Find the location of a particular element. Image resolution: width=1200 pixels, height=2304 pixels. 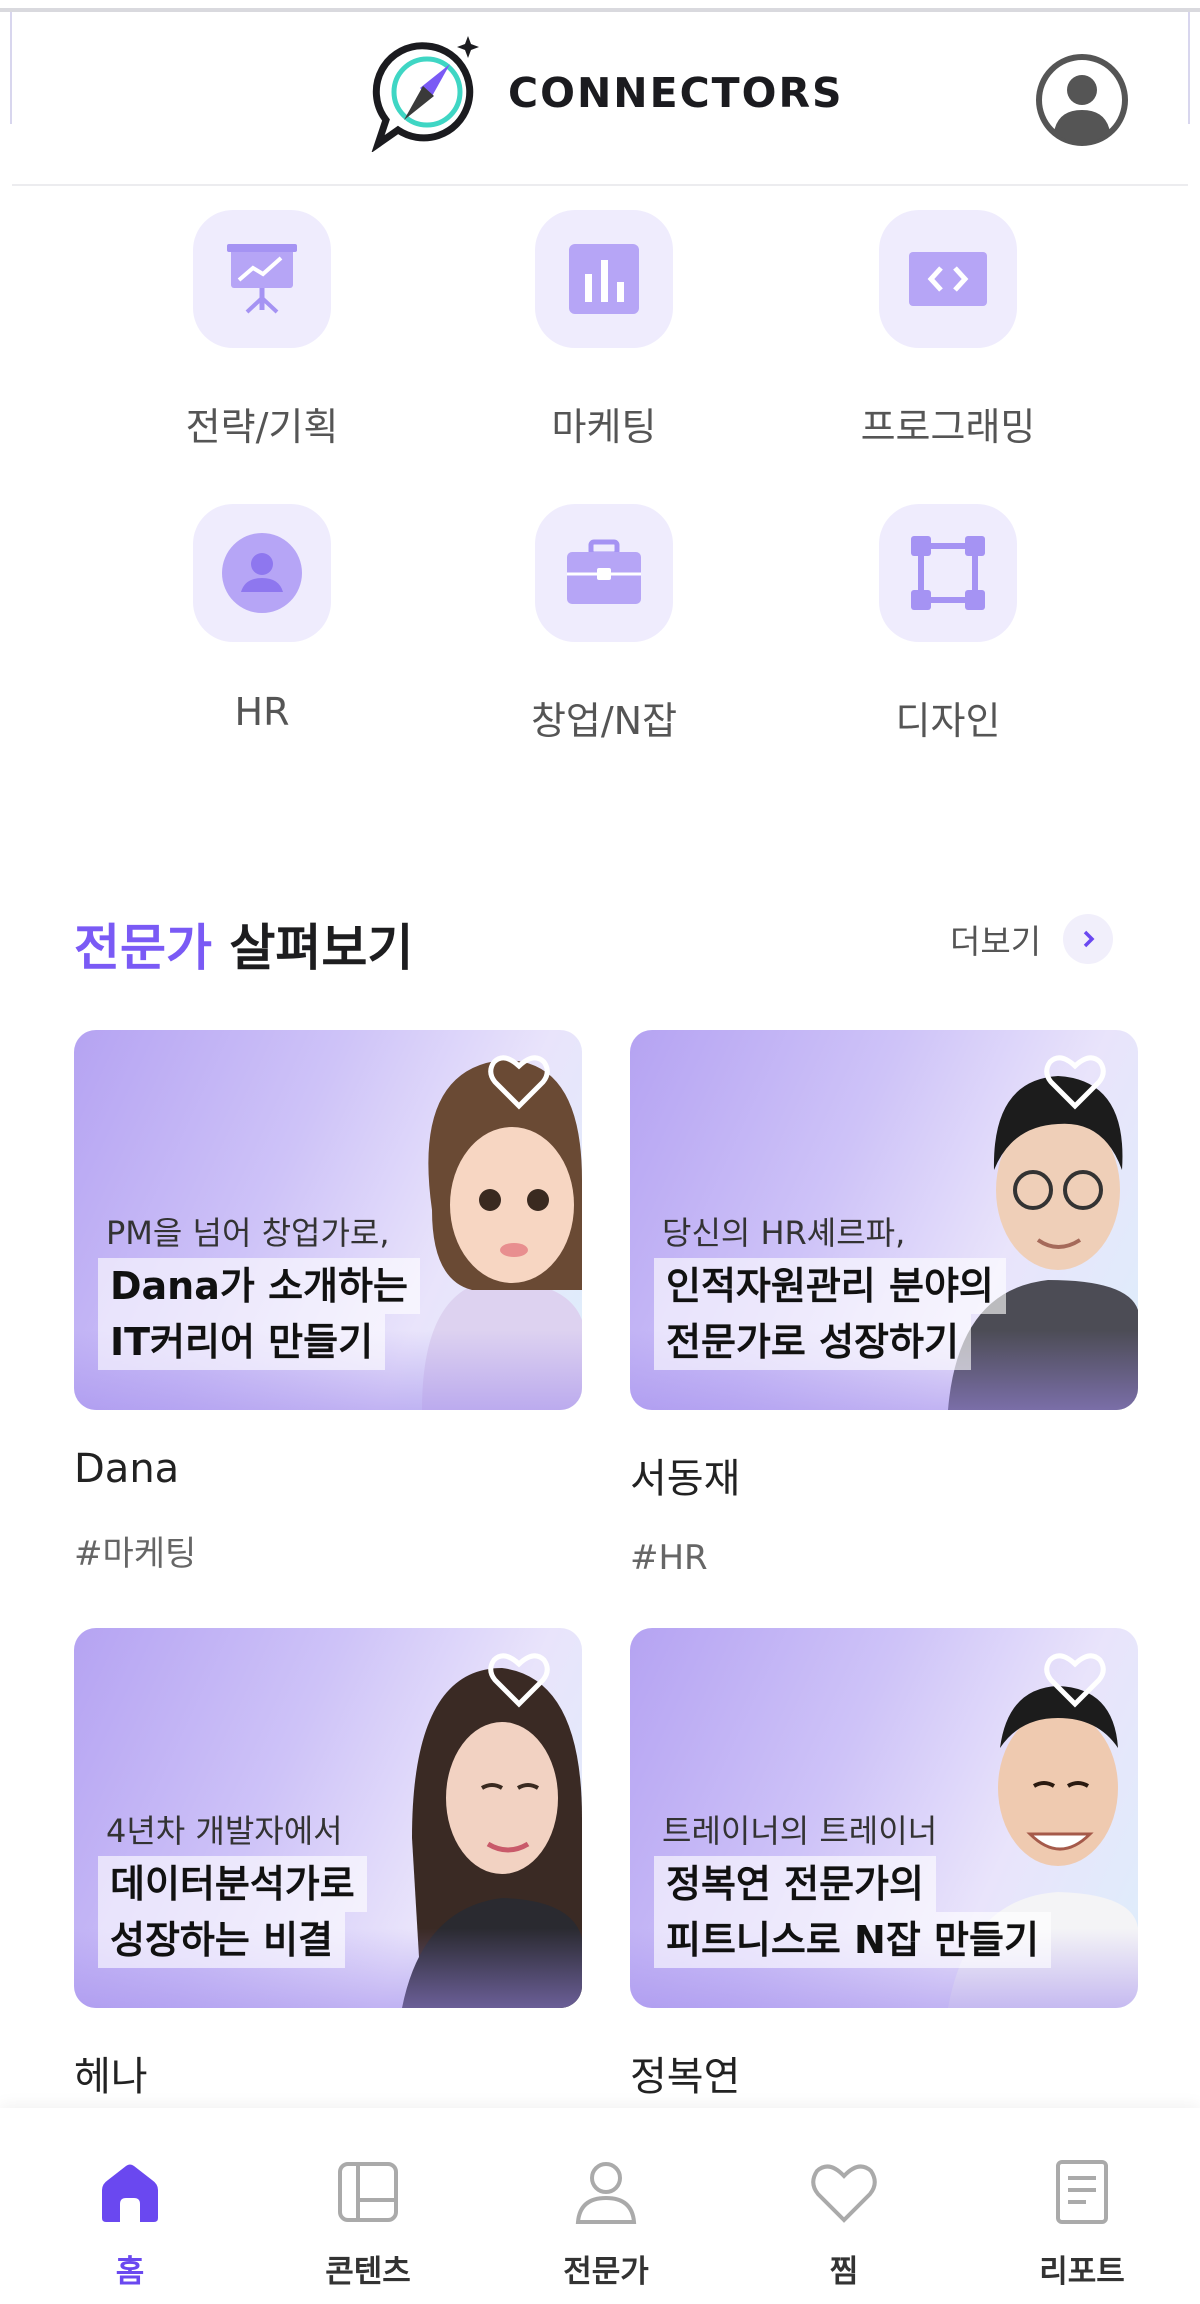

brand-name: CONNECTORS is located at coordinates (676, 93).